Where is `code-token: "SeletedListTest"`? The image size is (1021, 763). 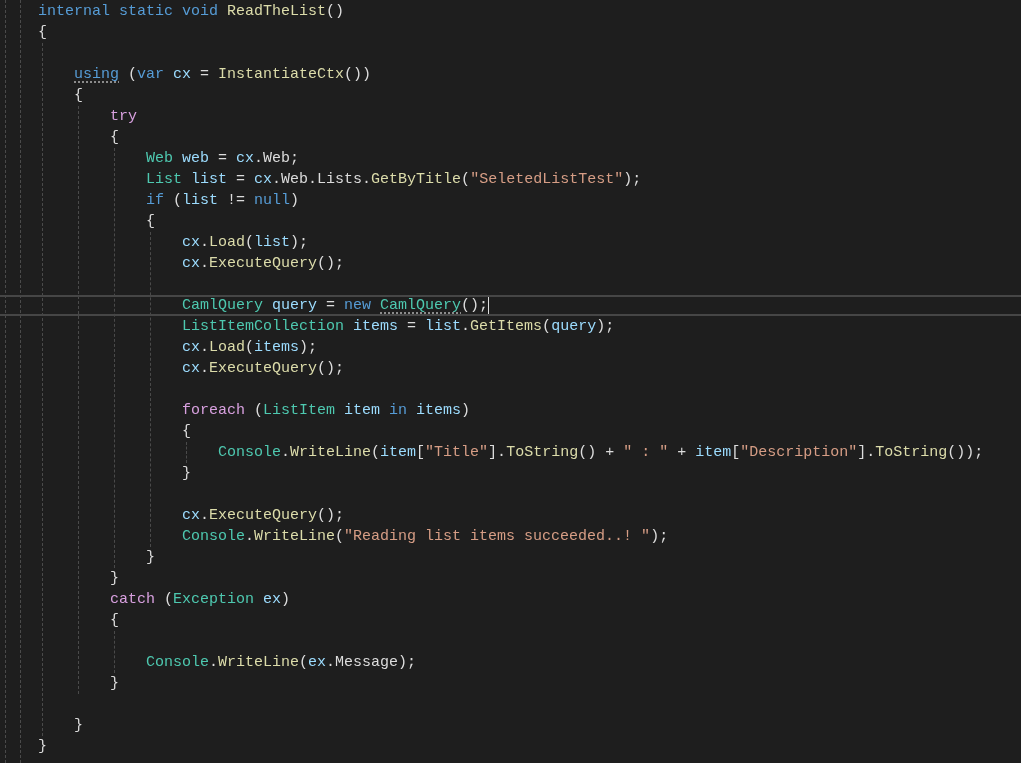 code-token: "SeletedListTest" is located at coordinates (547, 180).